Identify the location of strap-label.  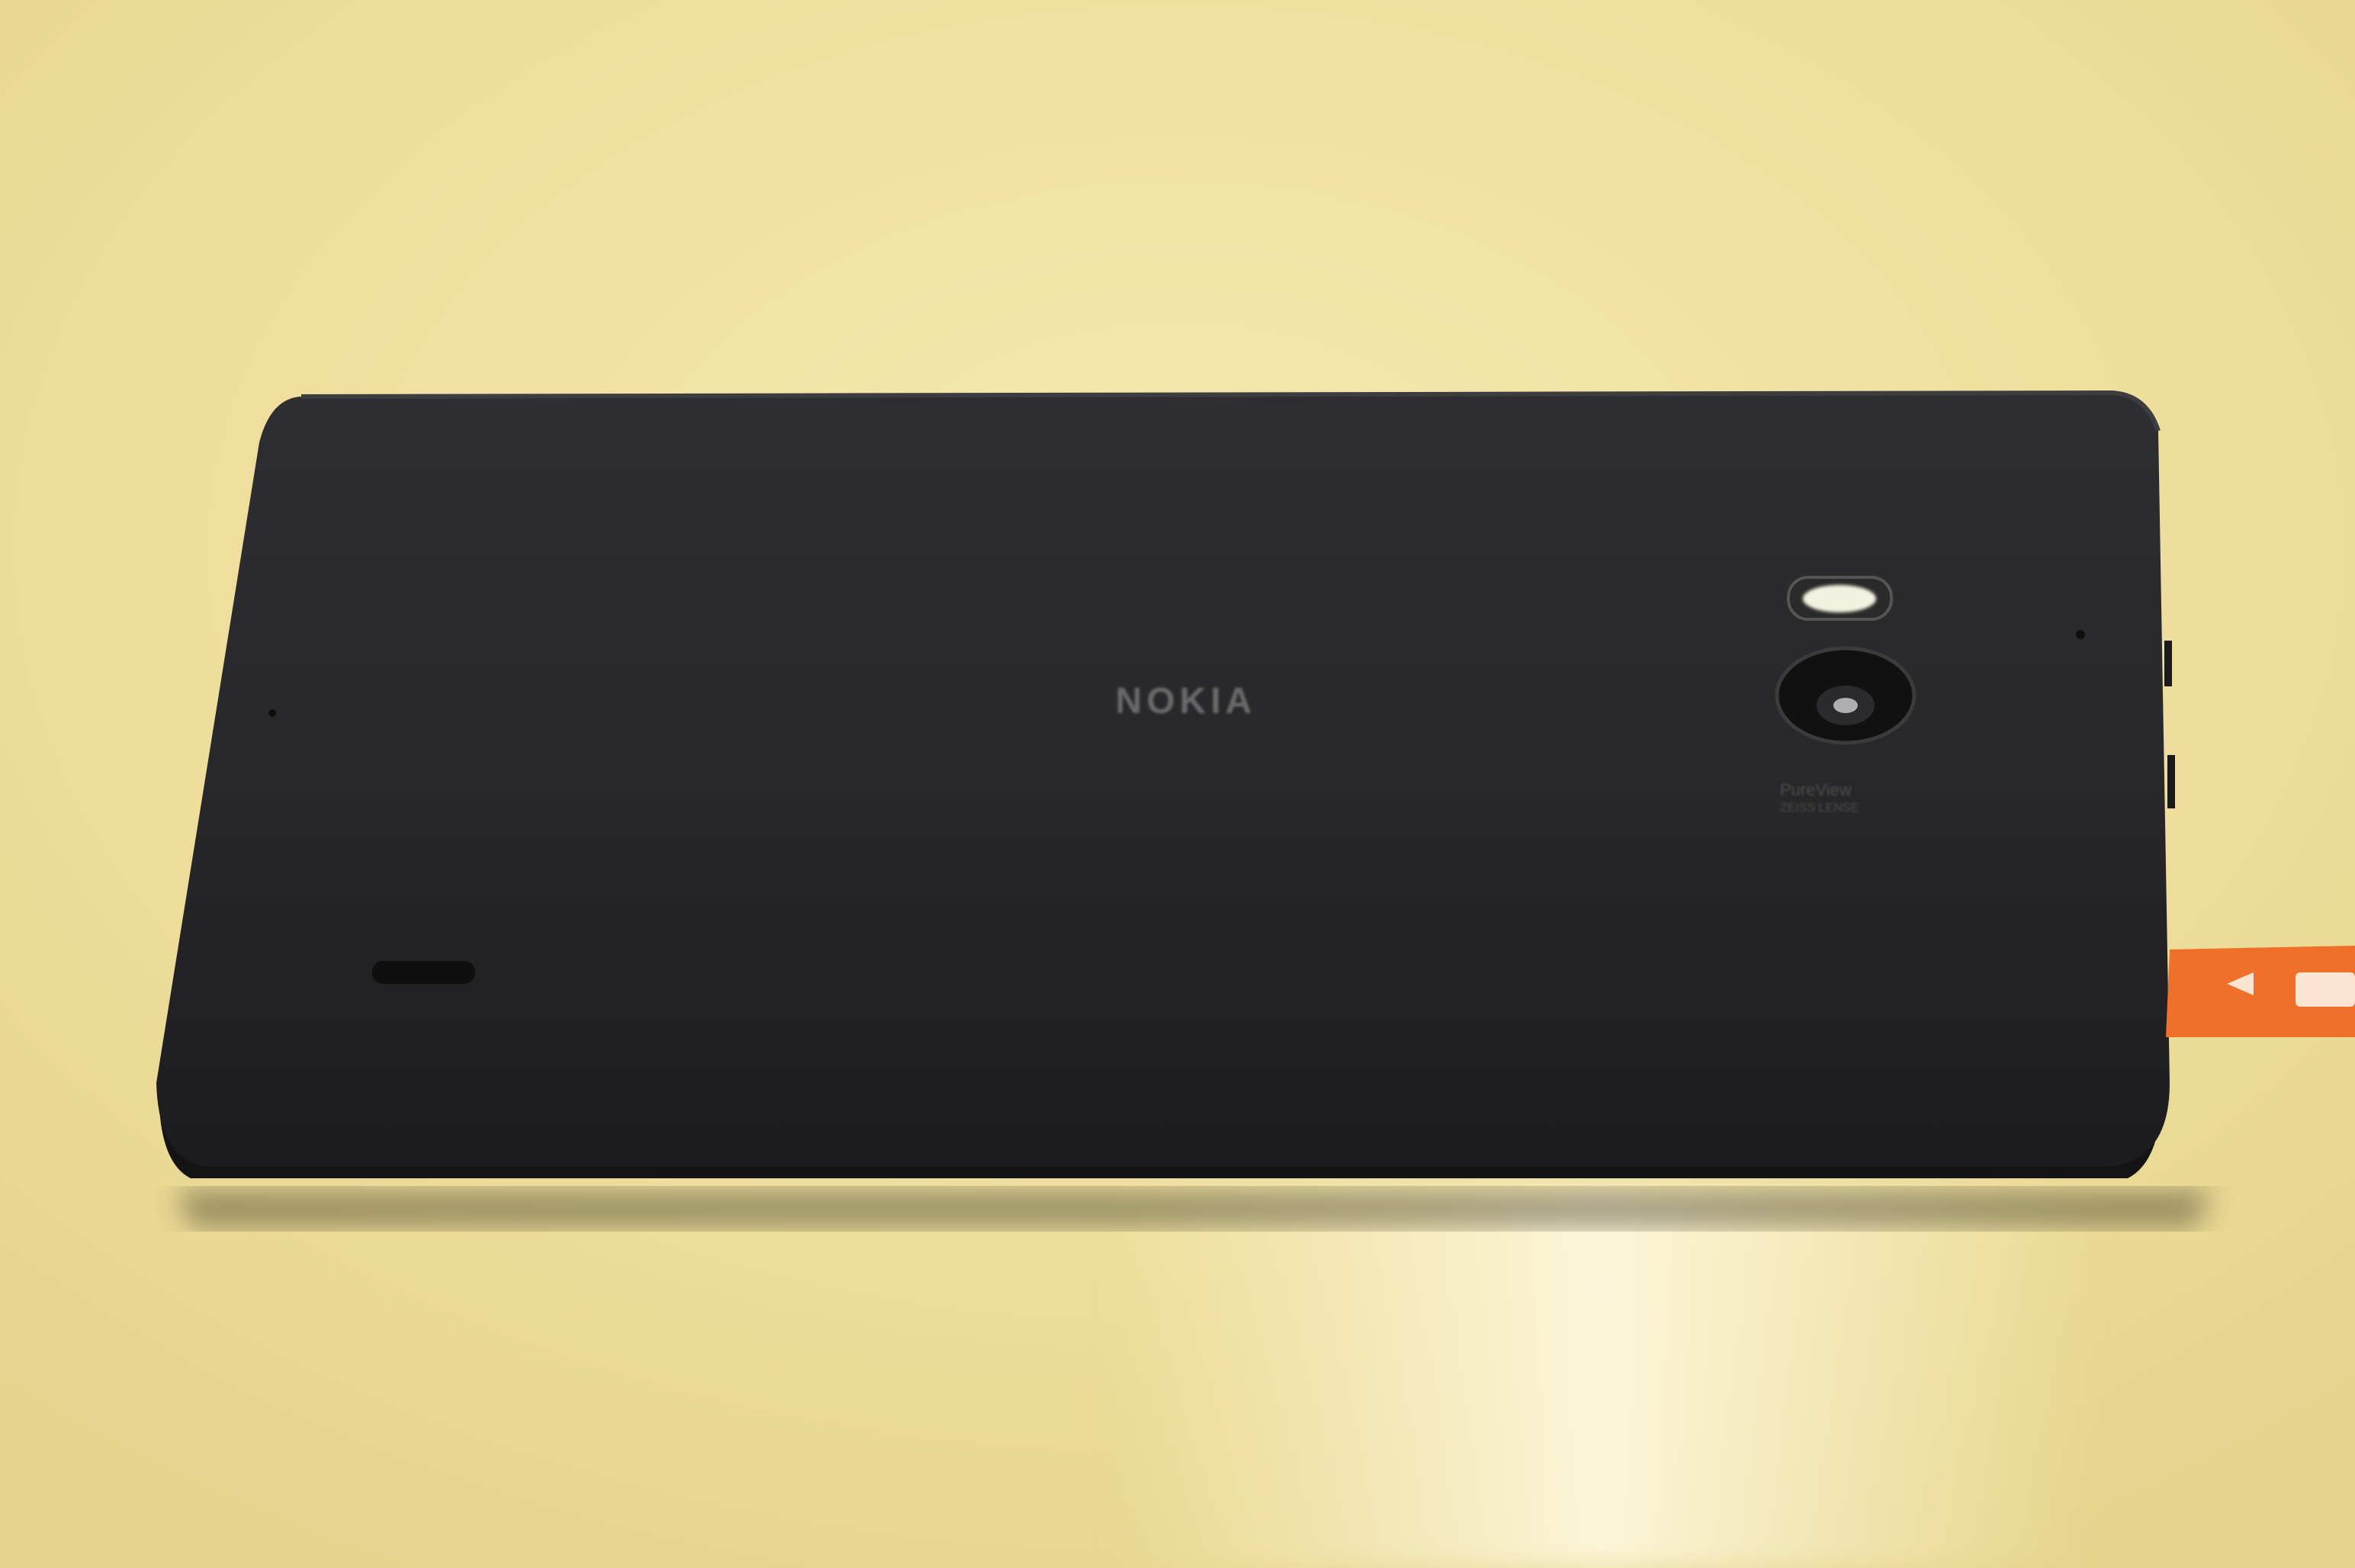
(2325, 989).